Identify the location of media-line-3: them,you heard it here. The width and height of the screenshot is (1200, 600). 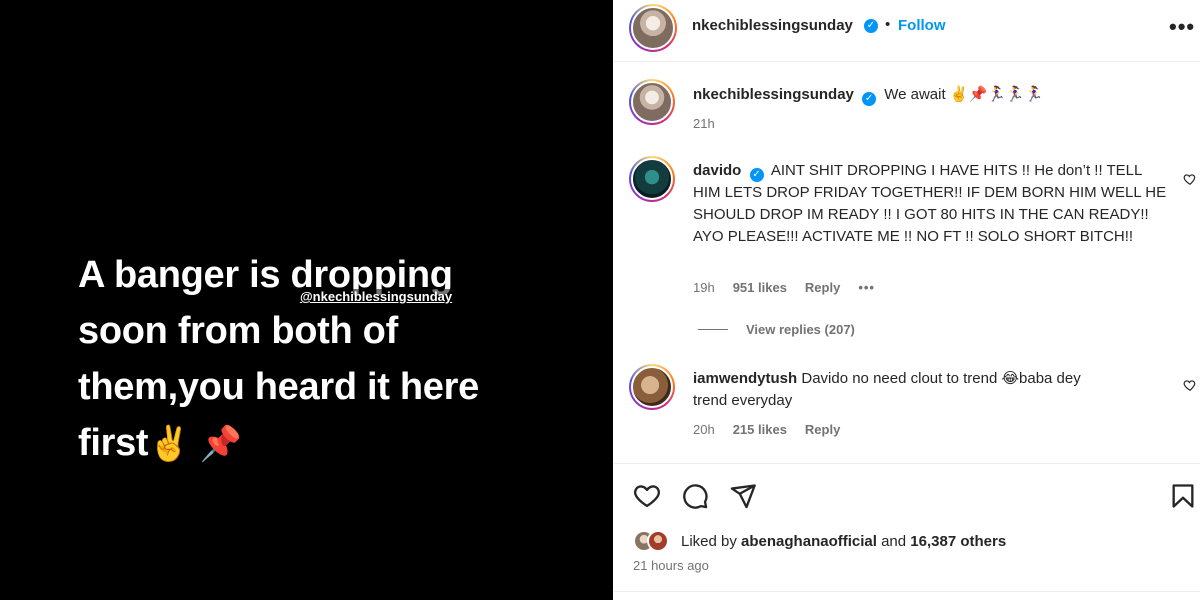
(278, 387).